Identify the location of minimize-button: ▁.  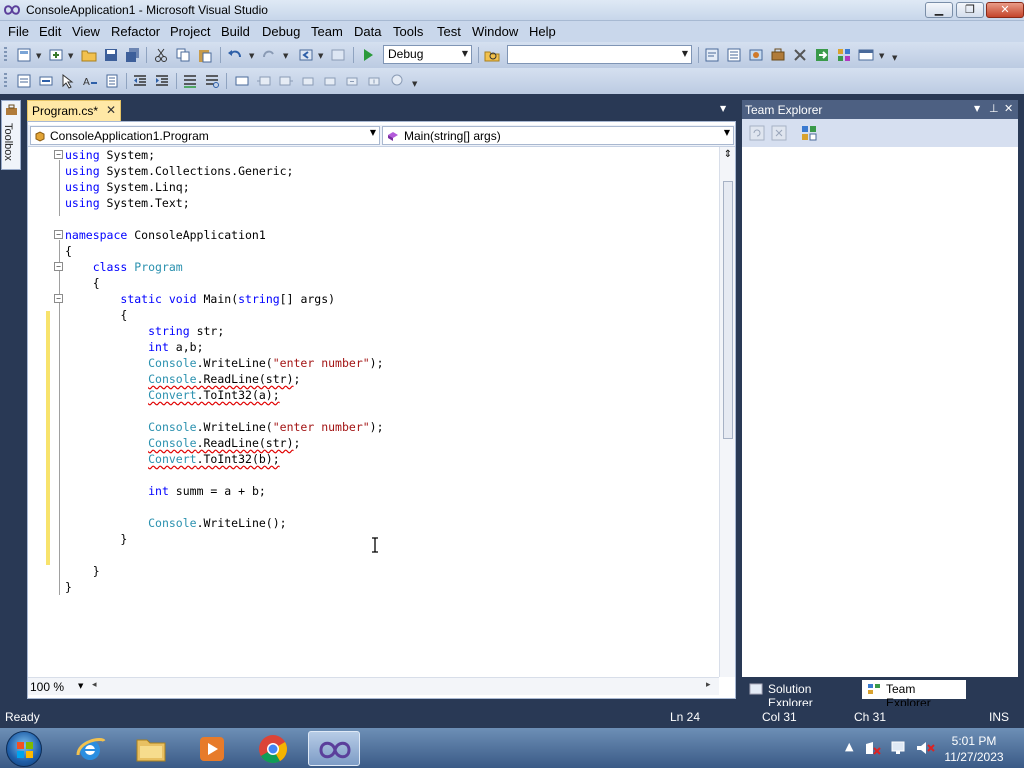
(939, 10).